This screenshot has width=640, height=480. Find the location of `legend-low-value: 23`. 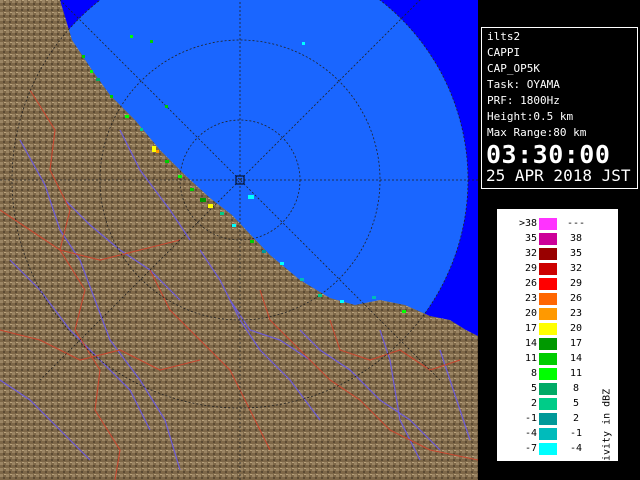

legend-low-value: 23 is located at coordinates (530, 298).